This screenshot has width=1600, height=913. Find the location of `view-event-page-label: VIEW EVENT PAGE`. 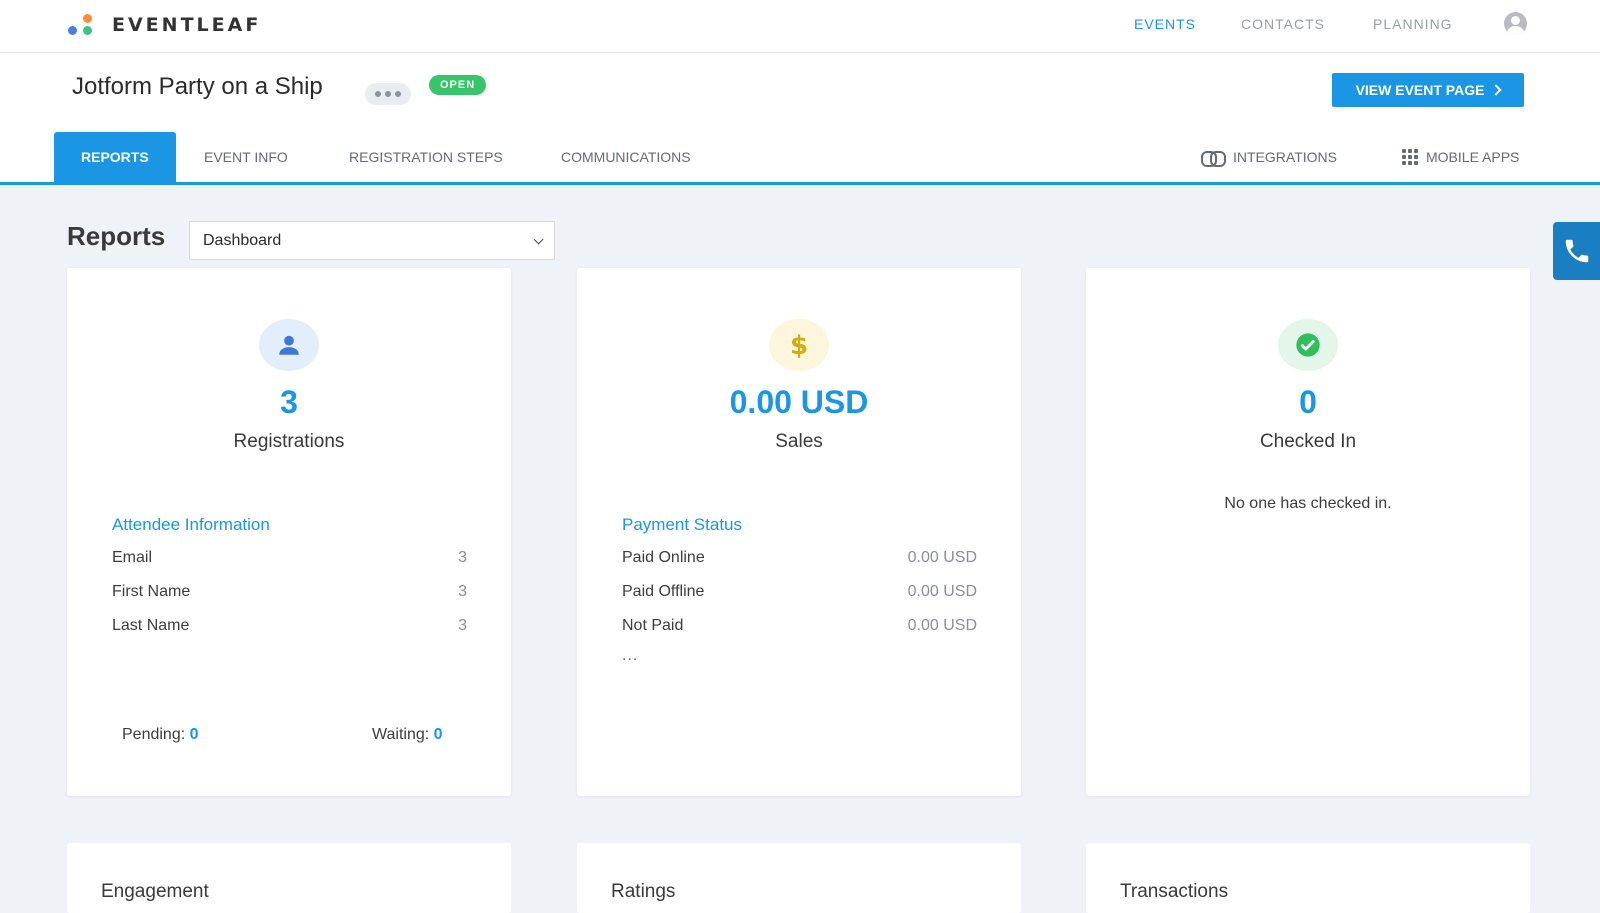

view-event-page-label: VIEW EVENT PAGE is located at coordinates (1420, 90).